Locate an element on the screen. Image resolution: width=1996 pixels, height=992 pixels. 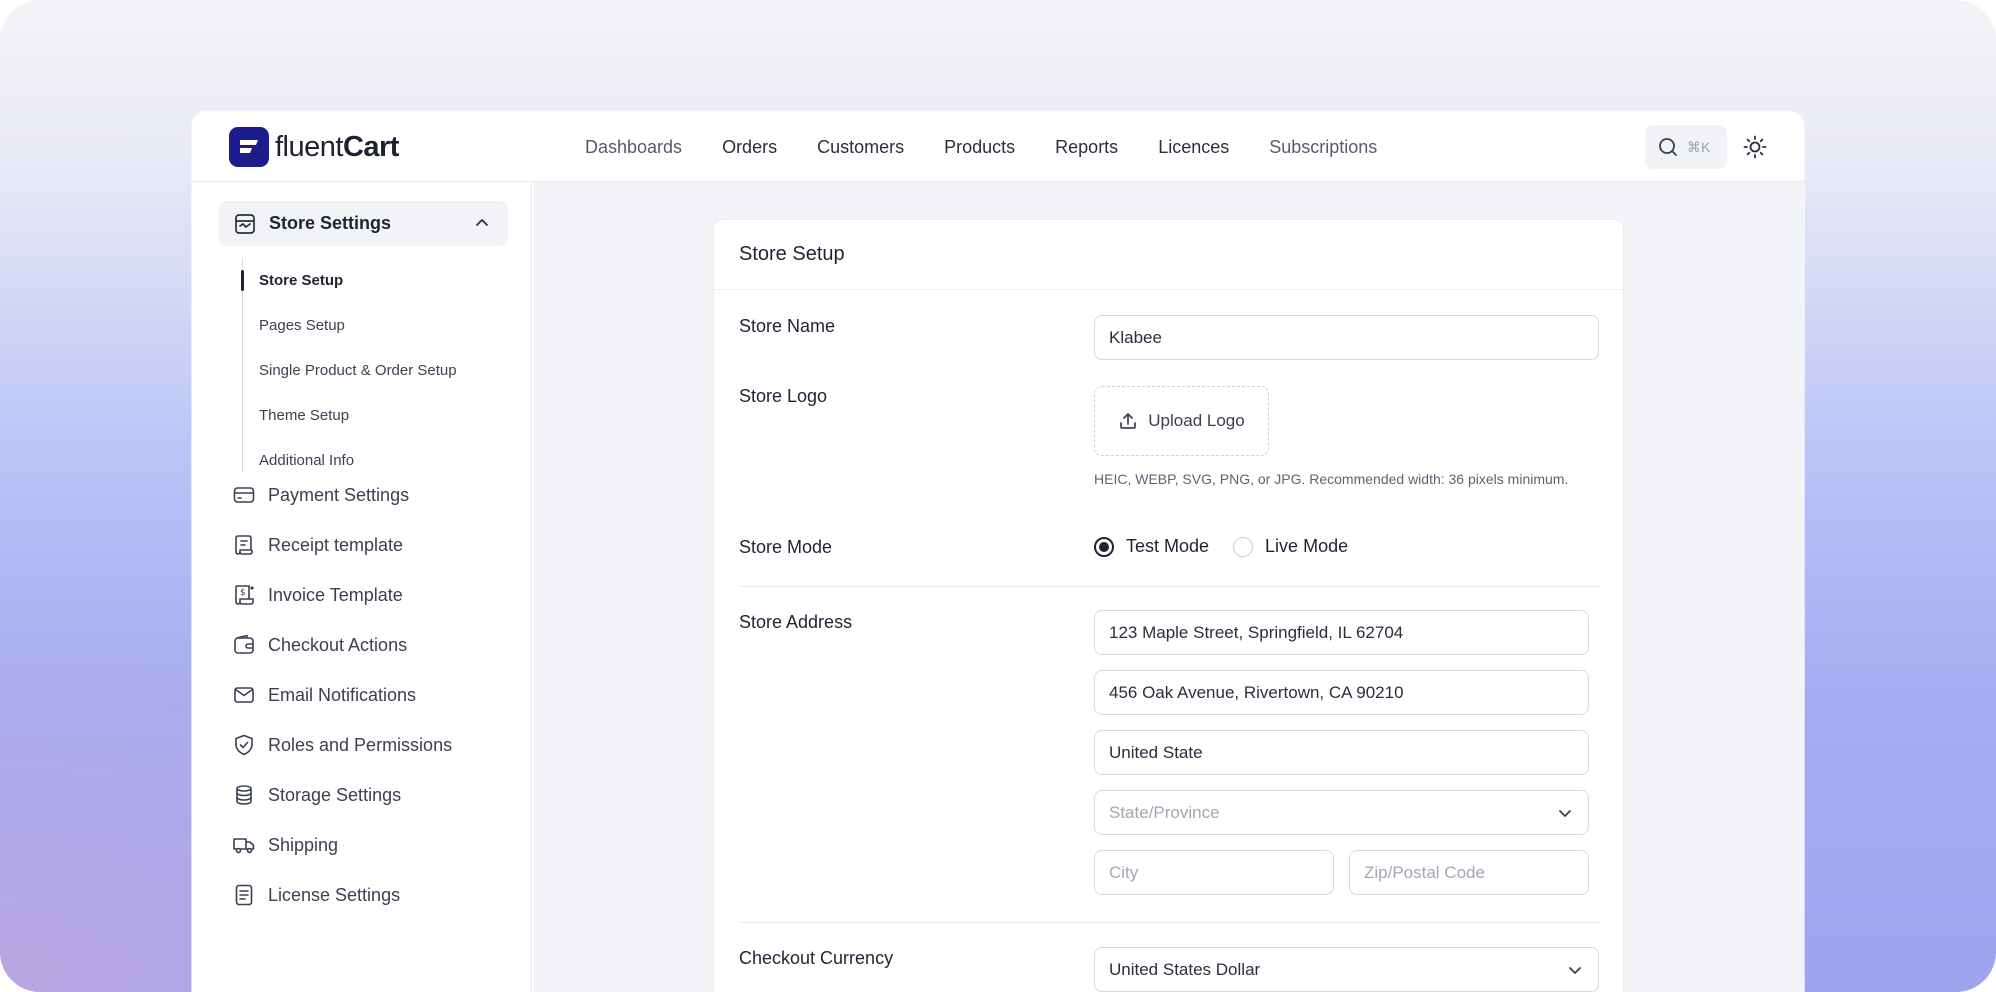
search-button: ⌘K is located at coordinates (1686, 147).